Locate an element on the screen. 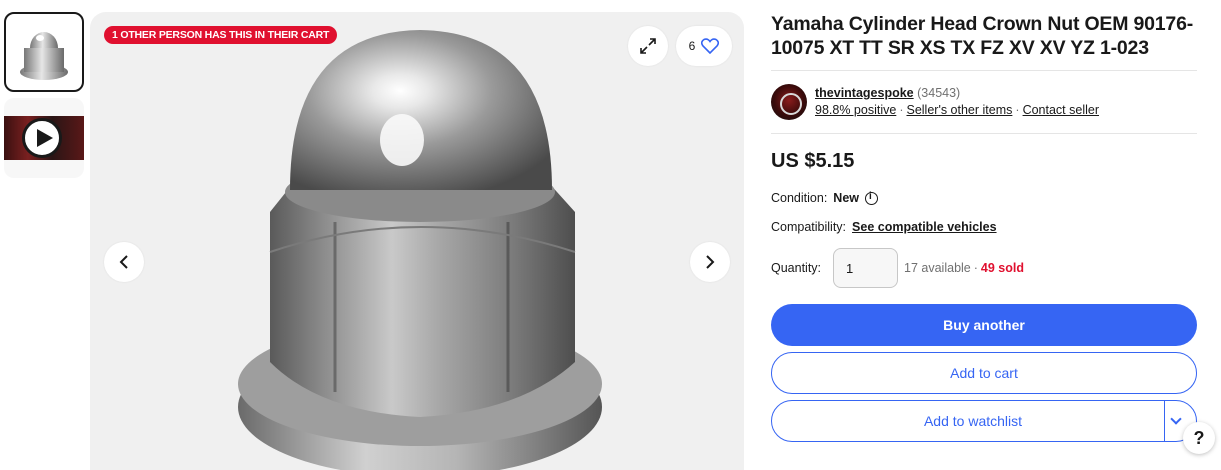  available-count: 17 available is located at coordinates (937, 268).